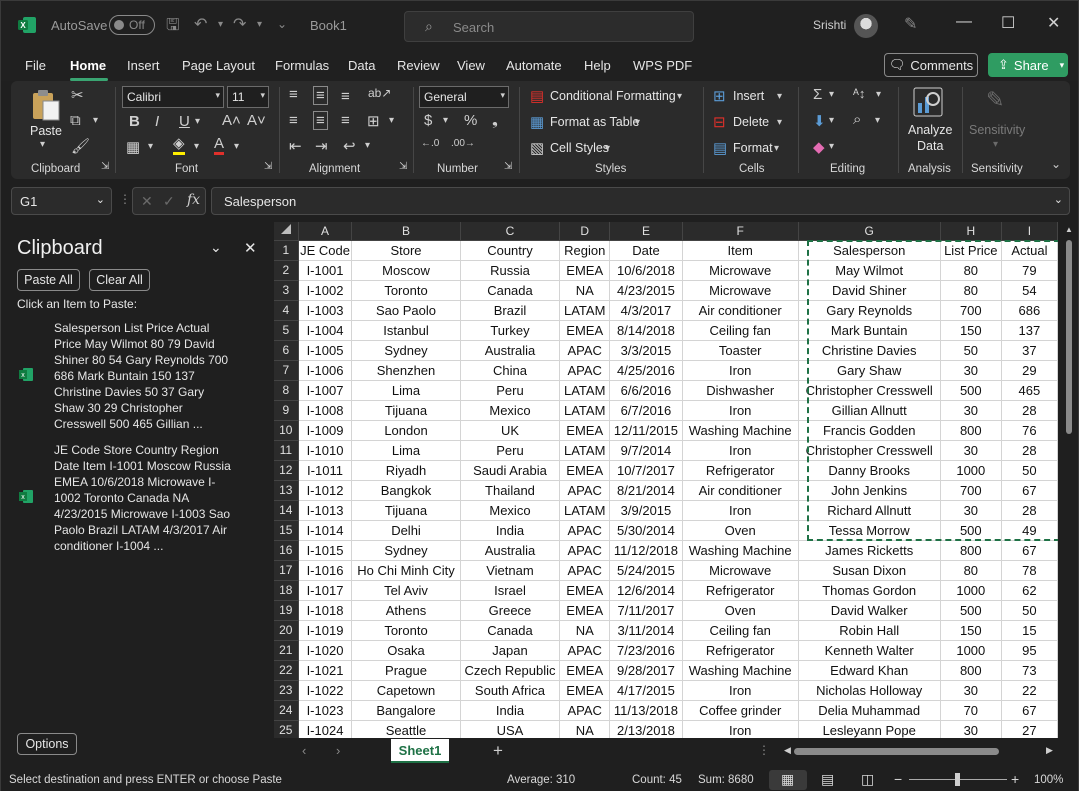 Image resolution: width=1079 pixels, height=791 pixels. Describe the element at coordinates (646, 570) in the screenshot. I see `cell: 5/24/2015` at that location.